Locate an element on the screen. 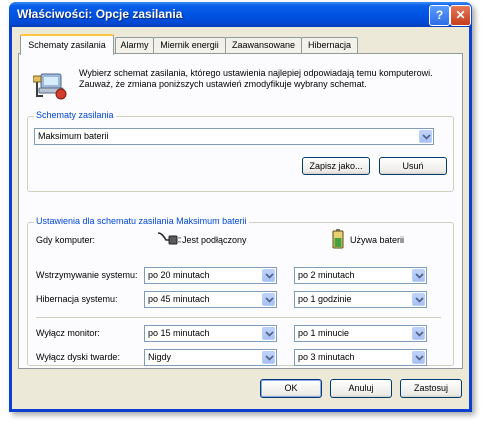 The image size is (490, 425). power-options-icon is located at coordinates (50, 85).